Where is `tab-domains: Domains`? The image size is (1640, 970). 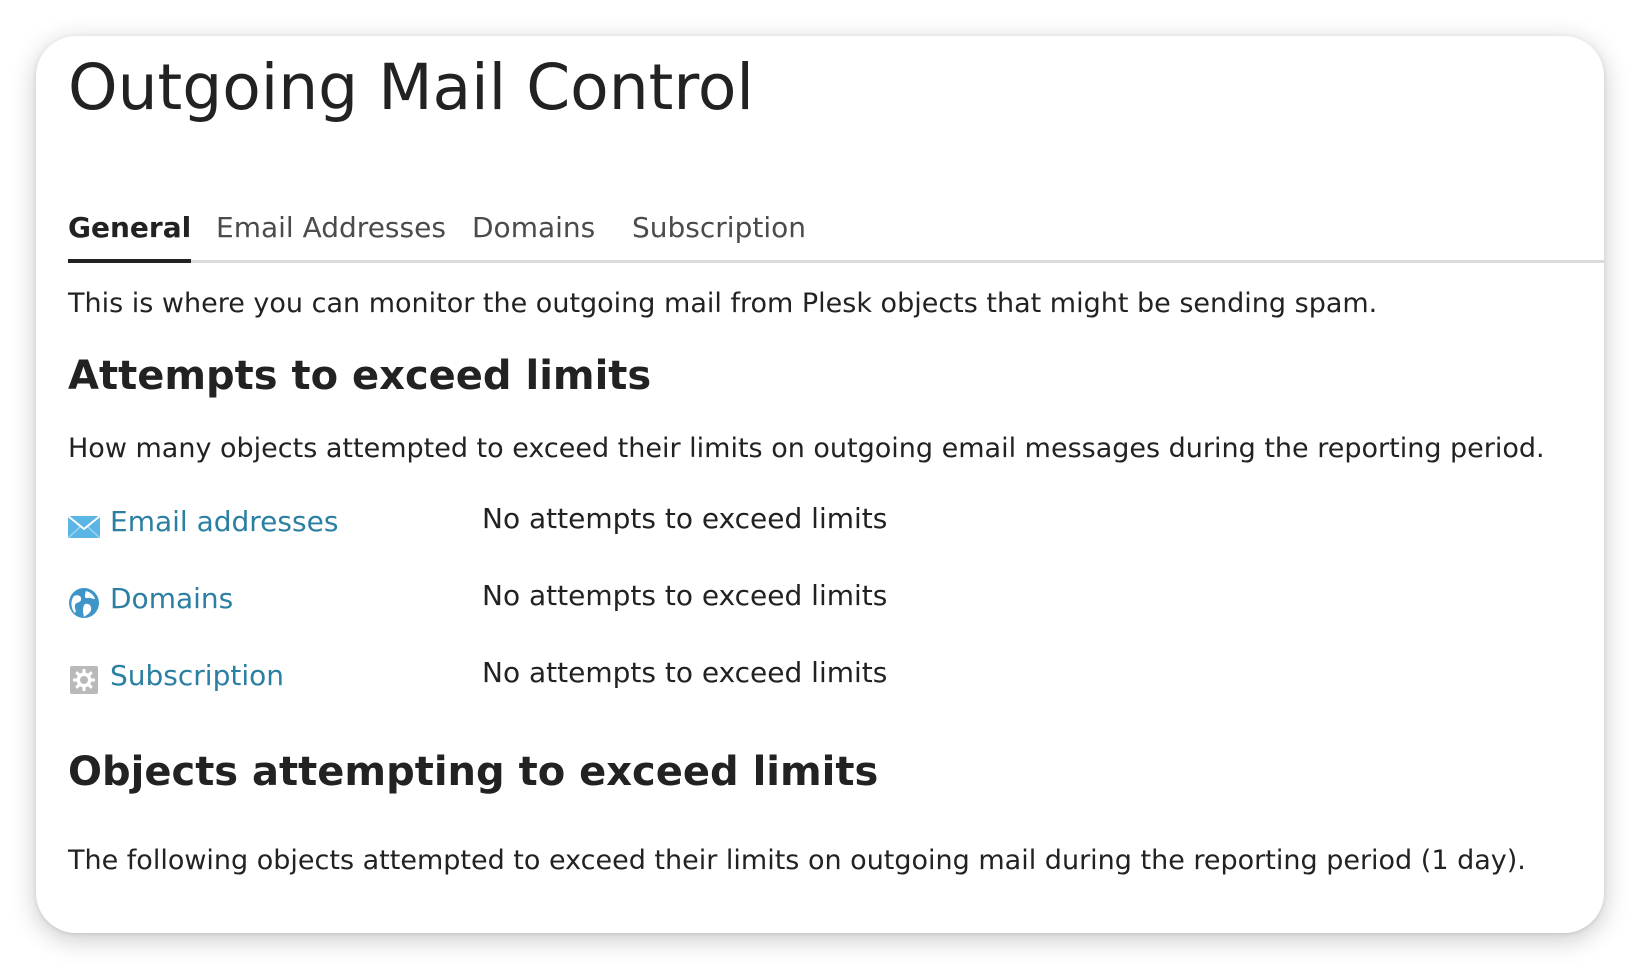 tab-domains: Domains is located at coordinates (533, 228).